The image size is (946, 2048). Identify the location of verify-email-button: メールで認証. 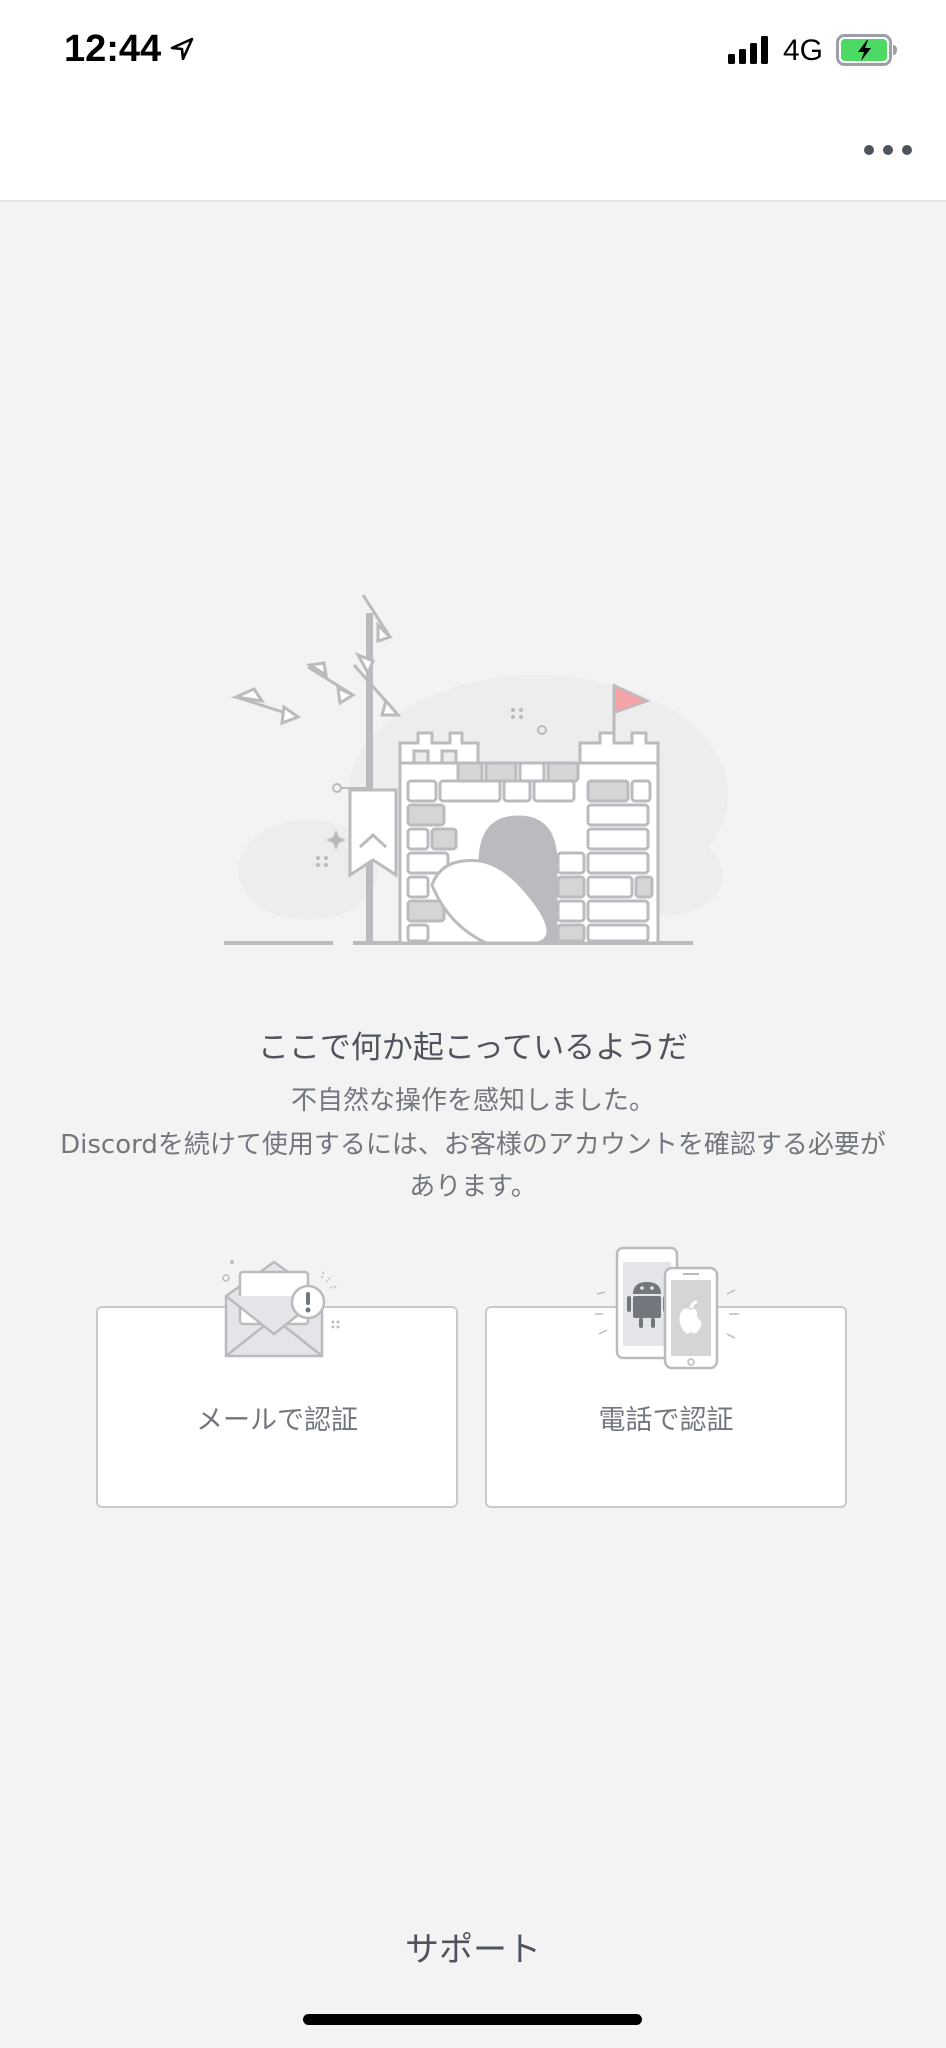
(277, 1384).